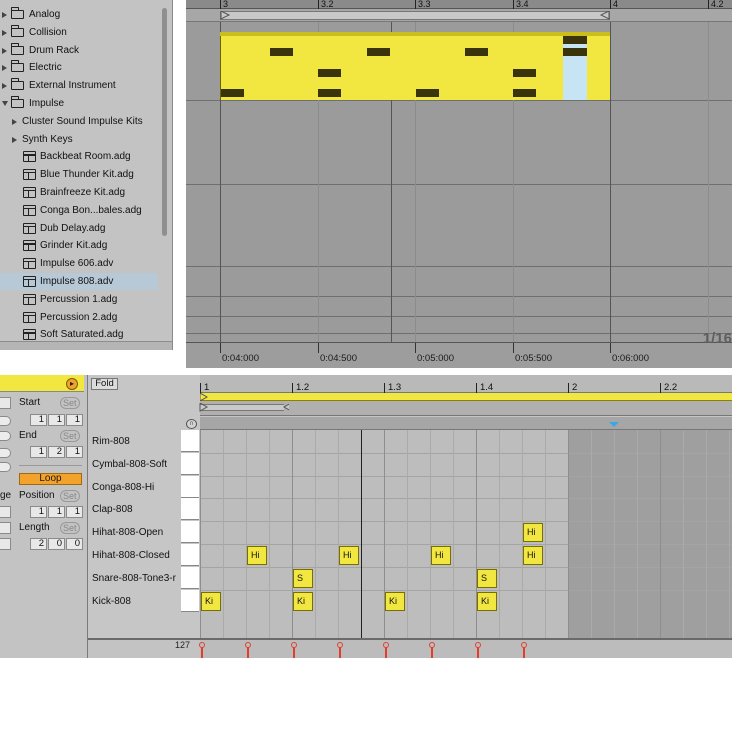  Describe the element at coordinates (164, 122) in the screenshot. I see `browser-scrollbar` at that location.